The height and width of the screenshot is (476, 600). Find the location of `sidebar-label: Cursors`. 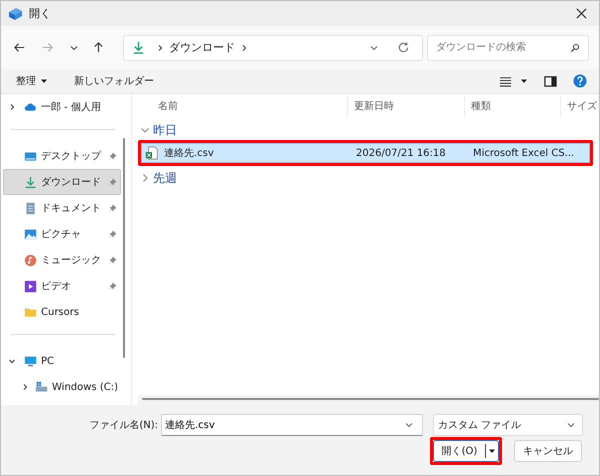

sidebar-label: Cursors is located at coordinates (60, 312).